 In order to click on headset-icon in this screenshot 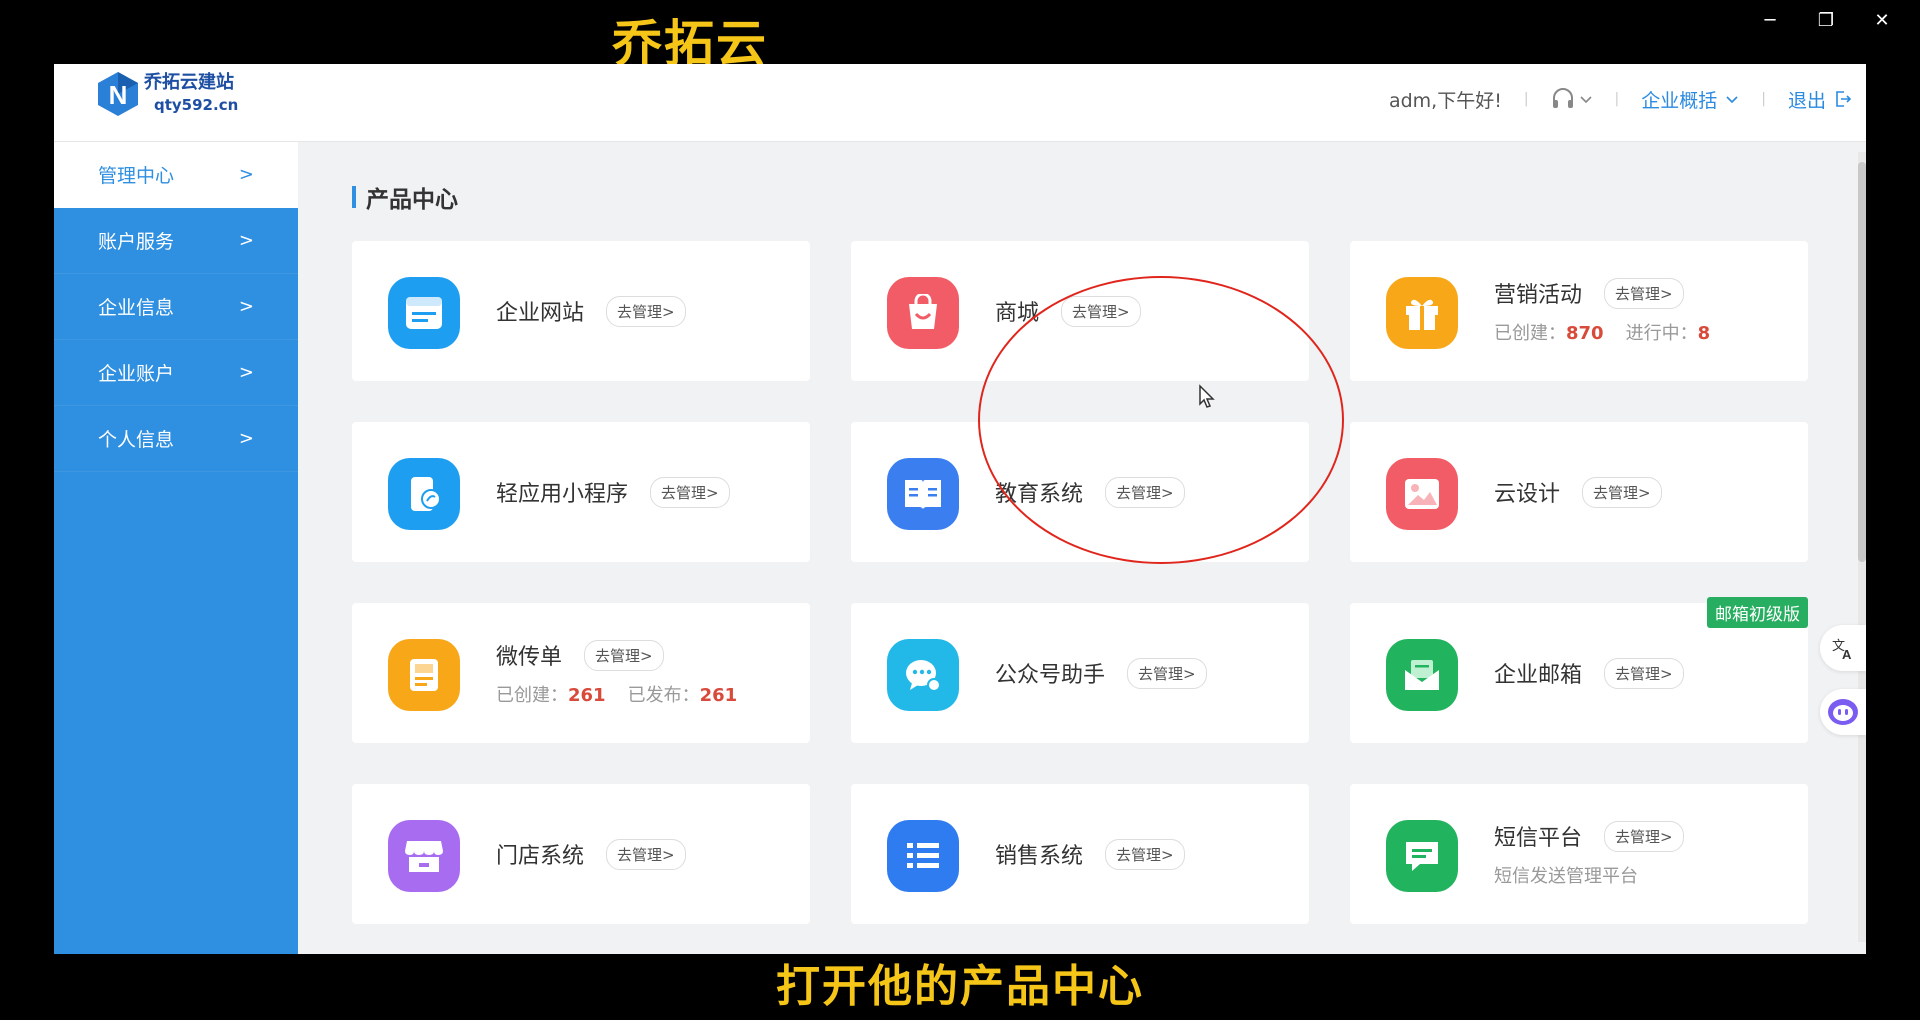, I will do `click(1562, 98)`.